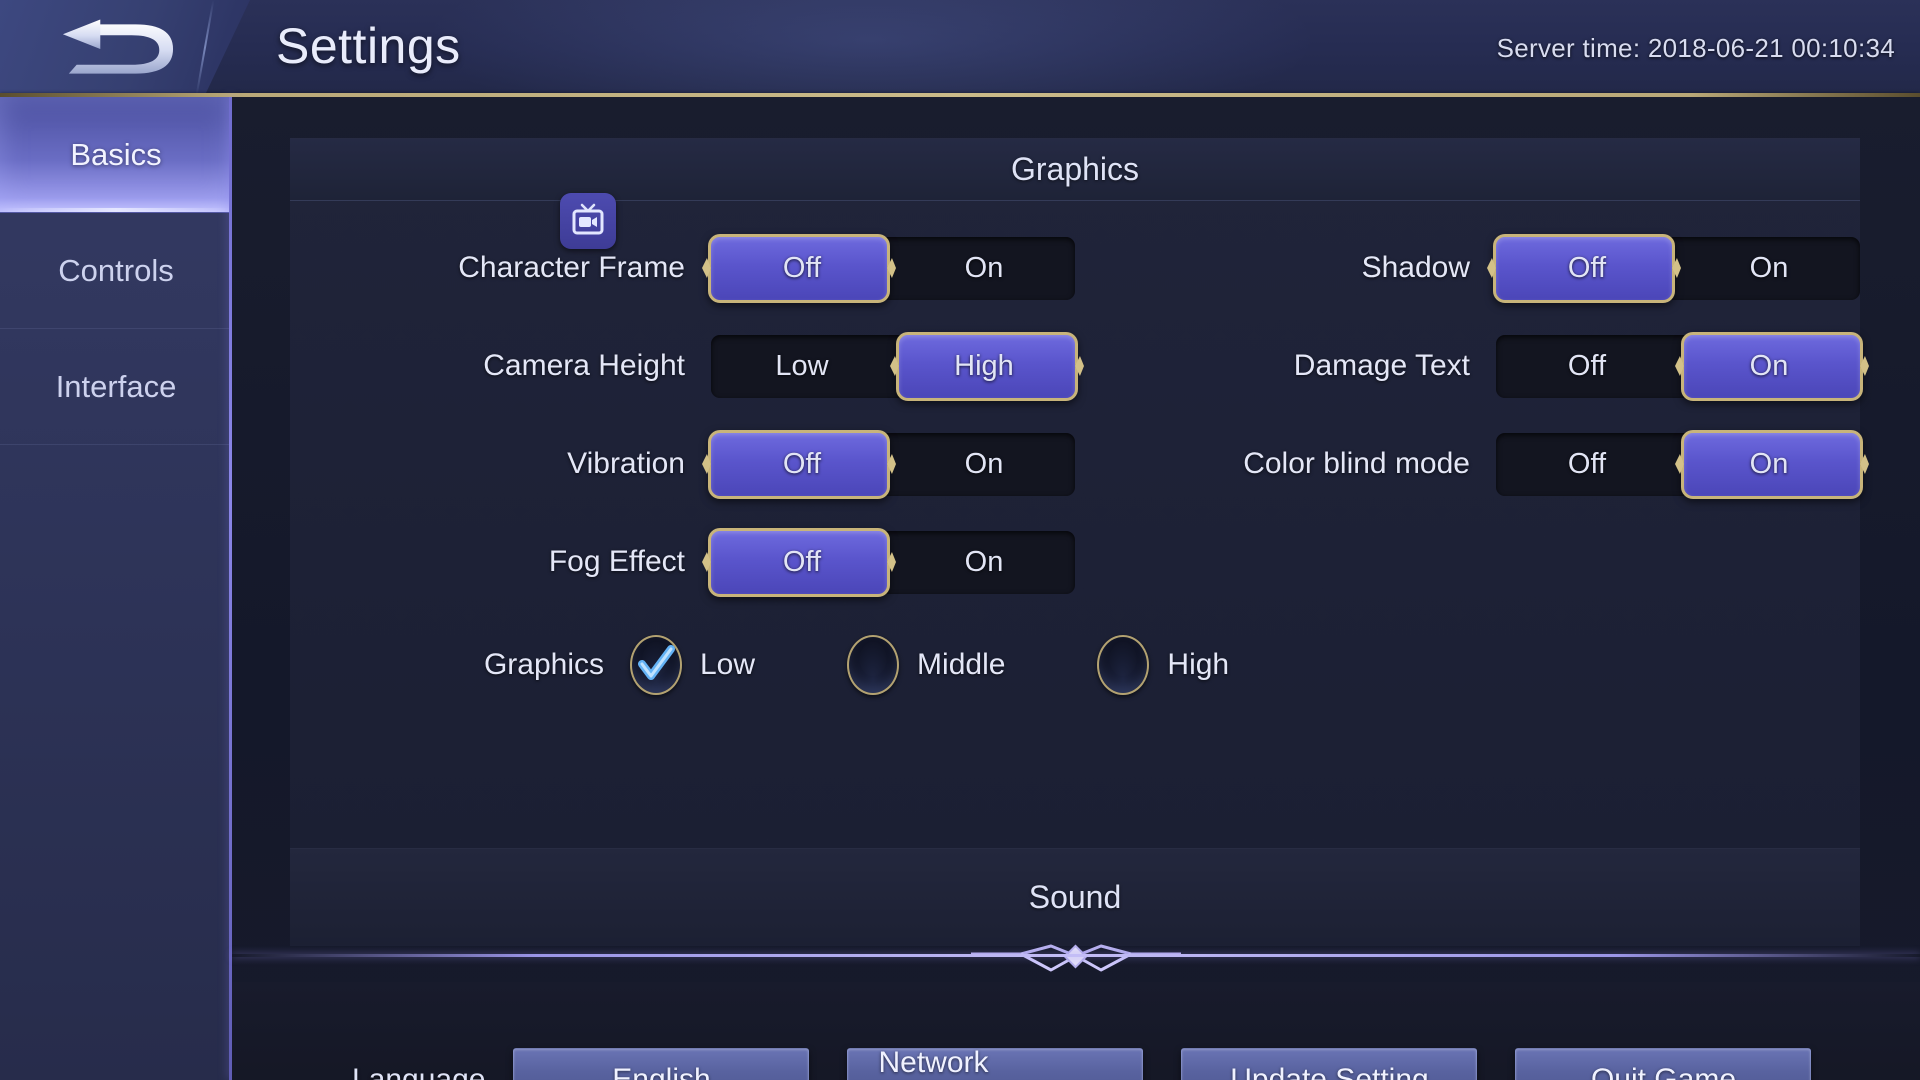  Describe the element at coordinates (1075, 897) in the screenshot. I see `sound-section-title: Sound` at that location.